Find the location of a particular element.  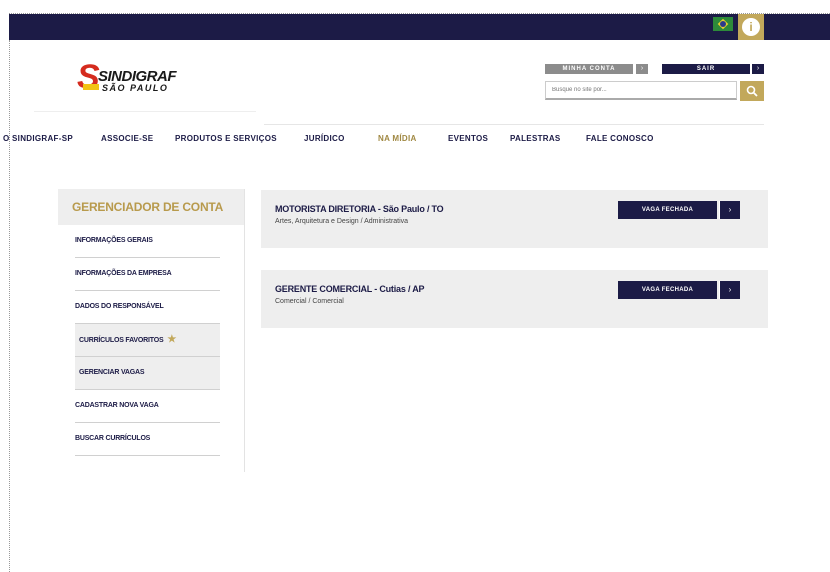

sidebar-item-informacoes-empresa: INFORMAÇÕES DA EMPRESA is located at coordinates (147, 274).